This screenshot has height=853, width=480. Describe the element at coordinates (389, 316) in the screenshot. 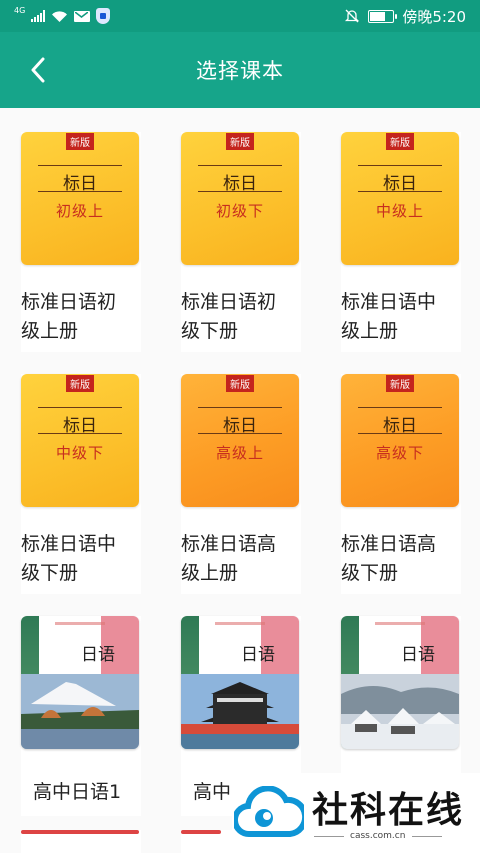

I see `book-title: 标准日语中 级上册` at that location.